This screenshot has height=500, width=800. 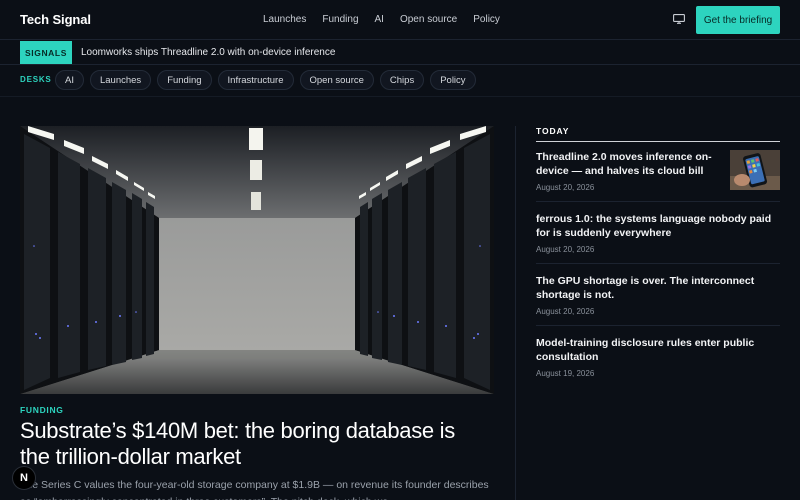 I want to click on nav-funding: Funding, so click(x=340, y=19).